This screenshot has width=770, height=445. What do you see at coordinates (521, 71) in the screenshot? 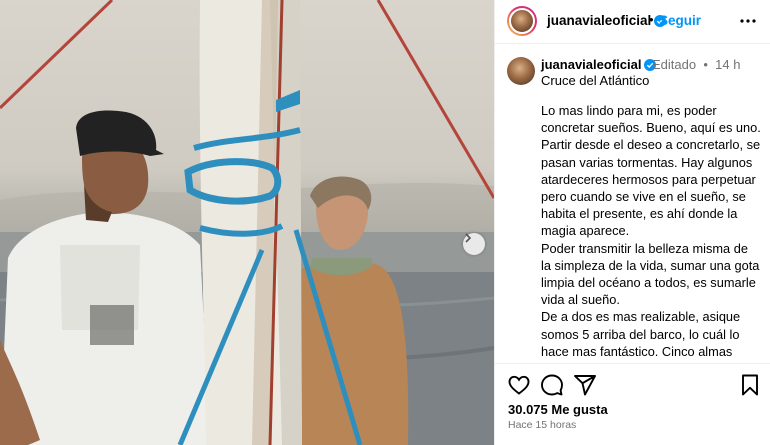
I see `caption-avatar` at bounding box center [521, 71].